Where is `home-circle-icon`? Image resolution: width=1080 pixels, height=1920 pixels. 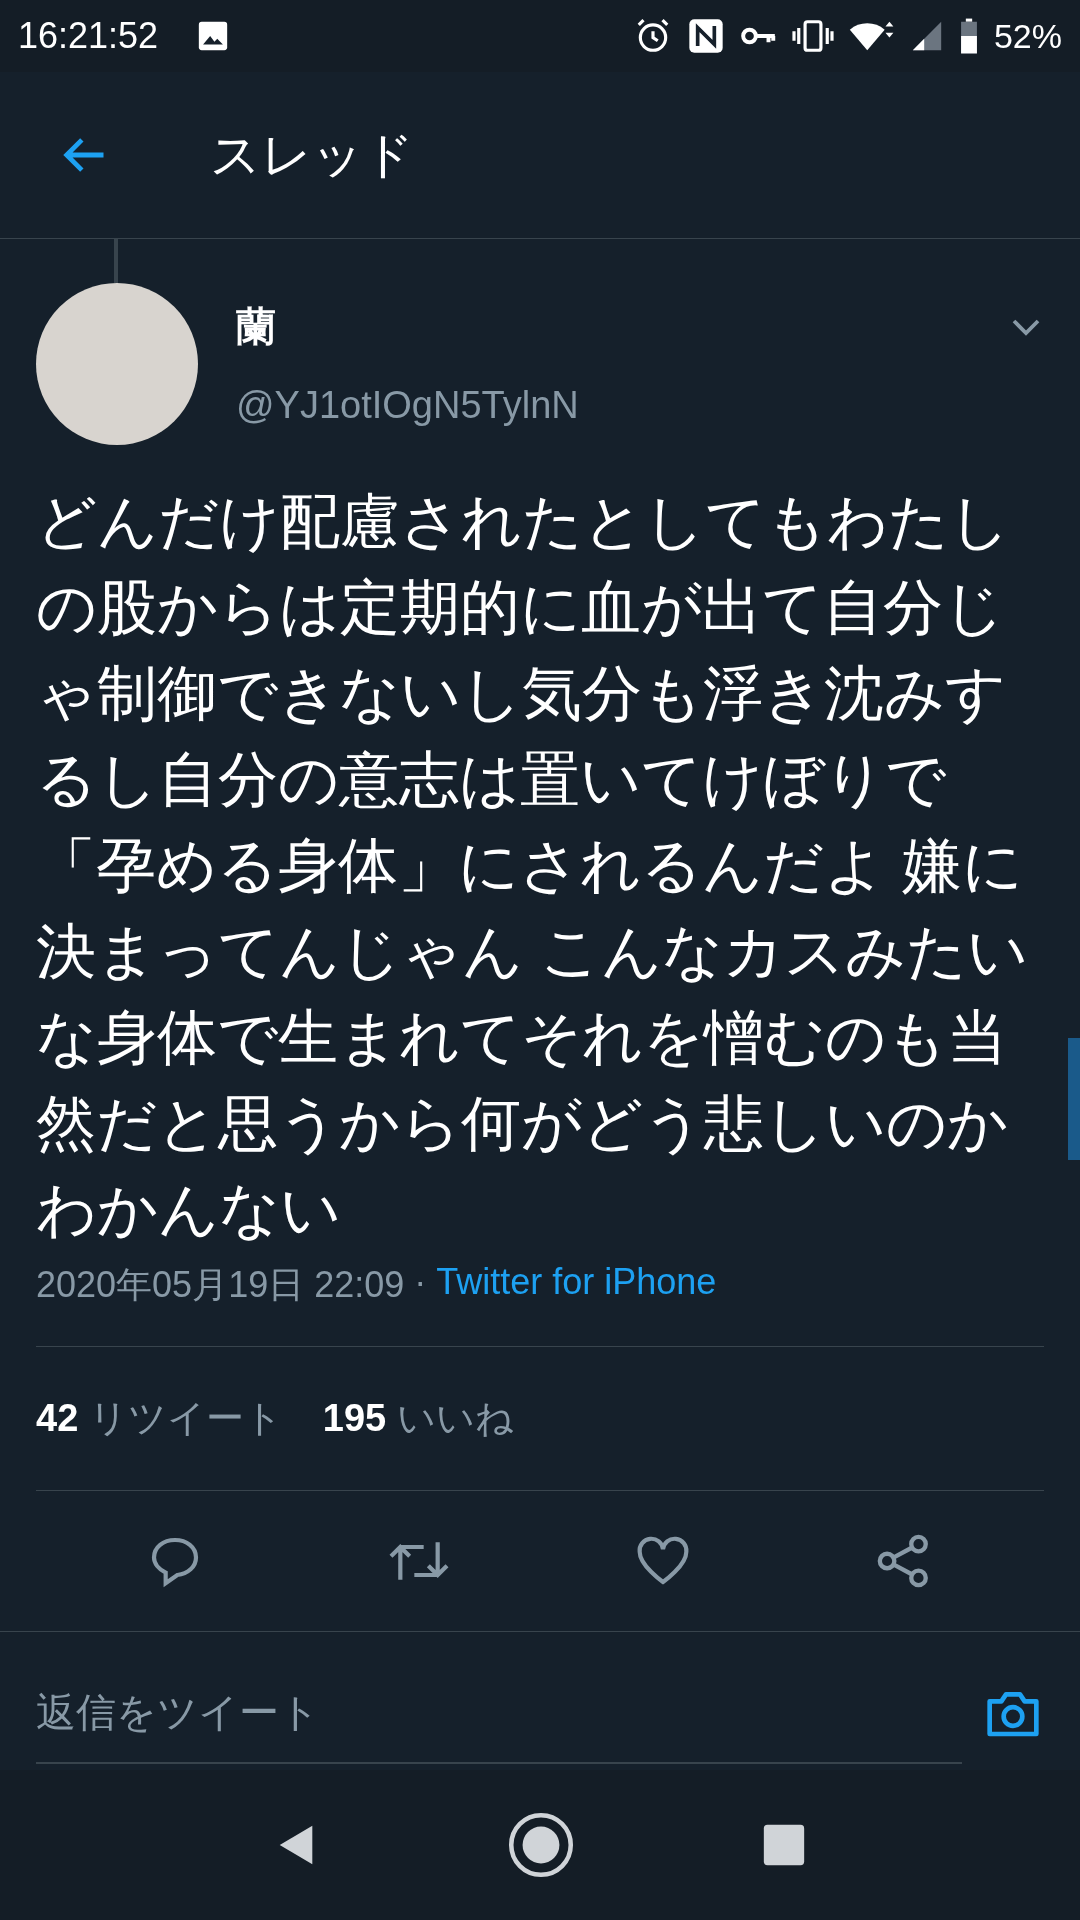
home-circle-icon is located at coordinates (541, 1845).